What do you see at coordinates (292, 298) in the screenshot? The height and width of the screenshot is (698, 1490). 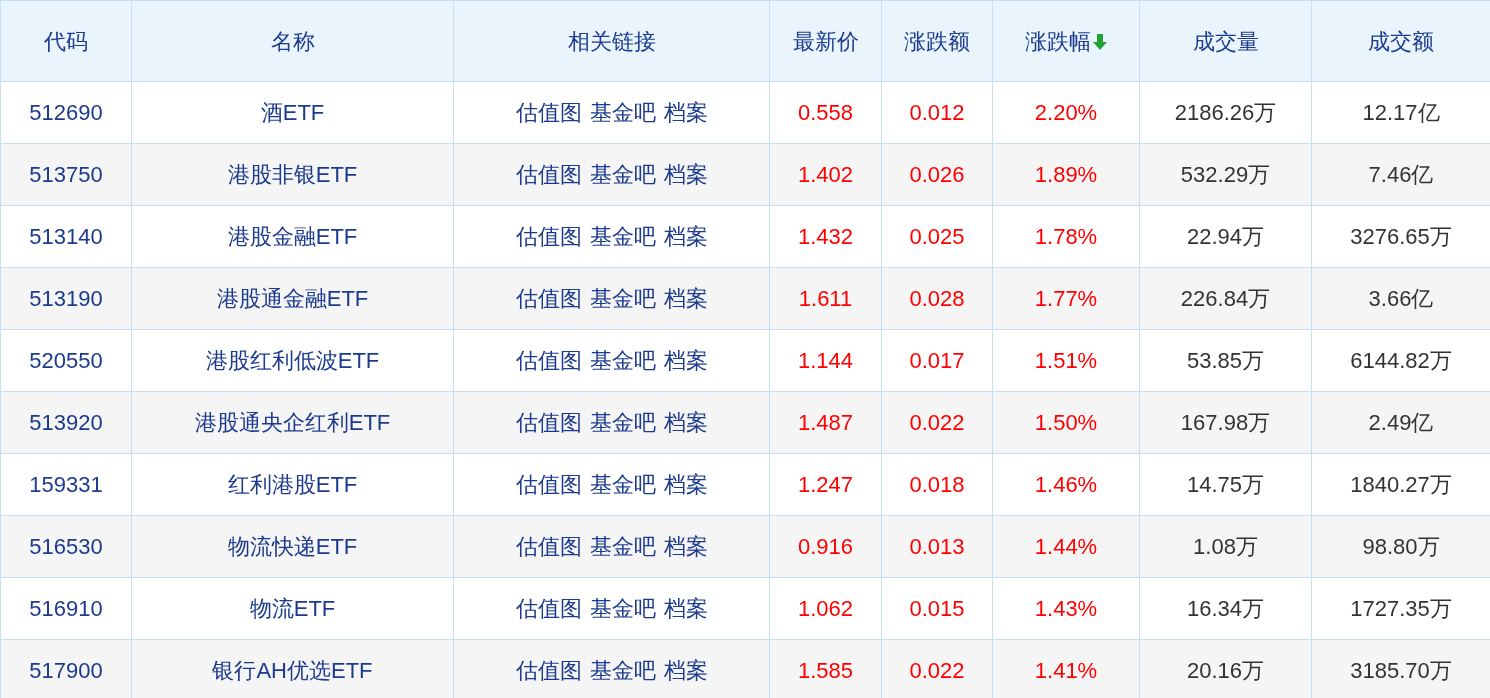 I see `name-link: 港股通金融ETF` at bounding box center [292, 298].